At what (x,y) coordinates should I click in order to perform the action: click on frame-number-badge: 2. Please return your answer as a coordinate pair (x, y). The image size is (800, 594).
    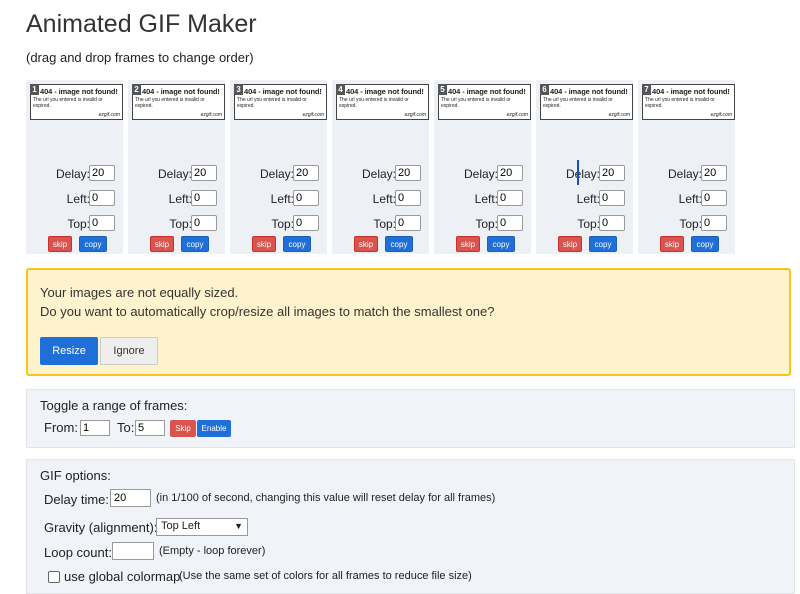
    Looking at the image, I should click on (136, 89).